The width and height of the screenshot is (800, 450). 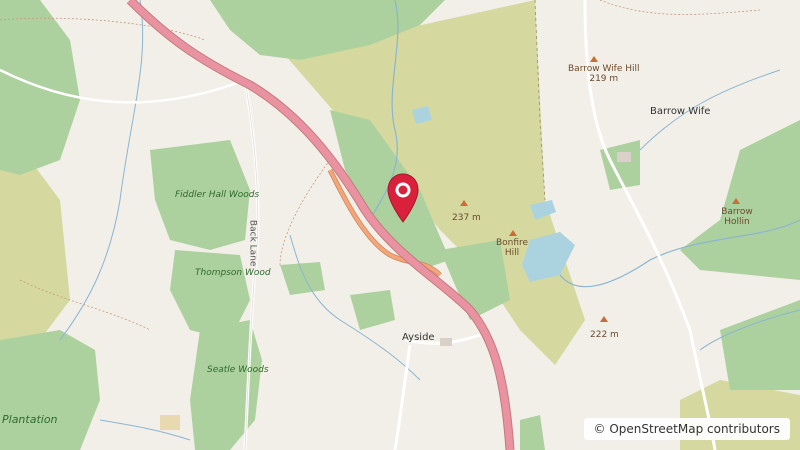 What do you see at coordinates (217, 195) in the screenshot?
I see `label-fiddler-hall-woods: Fiddler Hall Woods` at bounding box center [217, 195].